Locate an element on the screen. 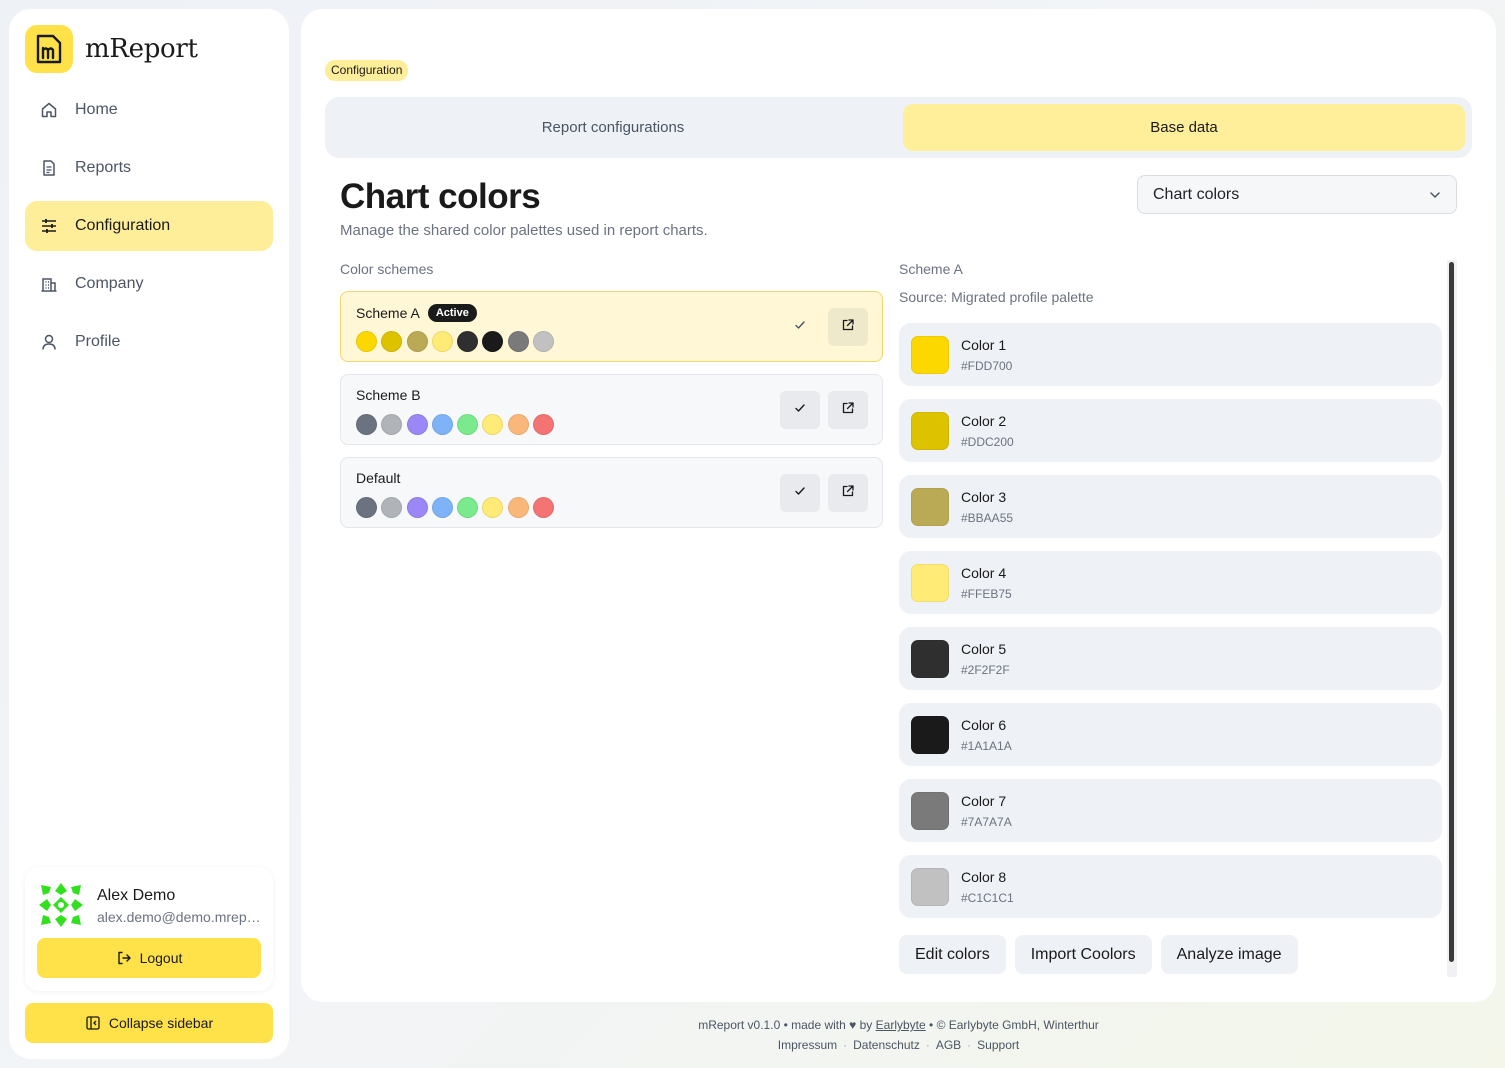 The height and width of the screenshot is (1068, 1505). scrollbar-thumb is located at coordinates (1451, 612).